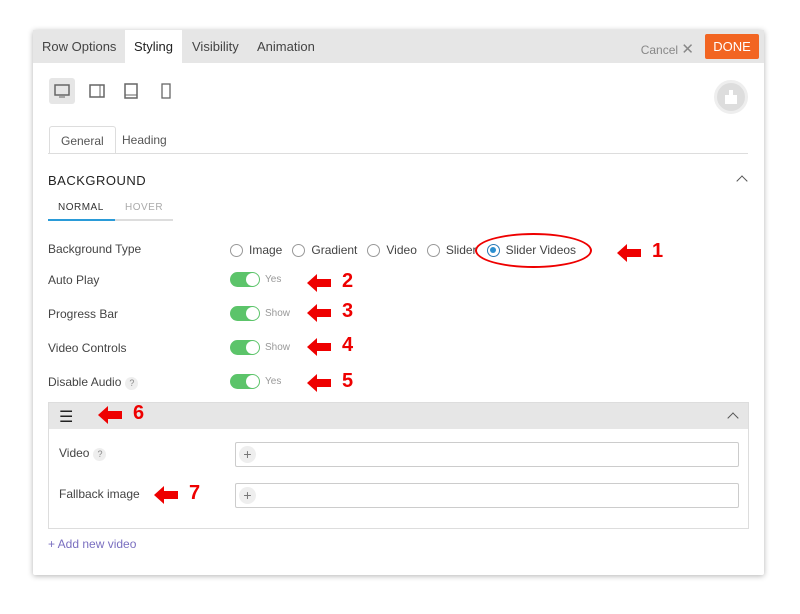 The width and height of the screenshot is (800, 614). What do you see at coordinates (99, 494) in the screenshot?
I see `fallback-image-label: Fallback image` at bounding box center [99, 494].